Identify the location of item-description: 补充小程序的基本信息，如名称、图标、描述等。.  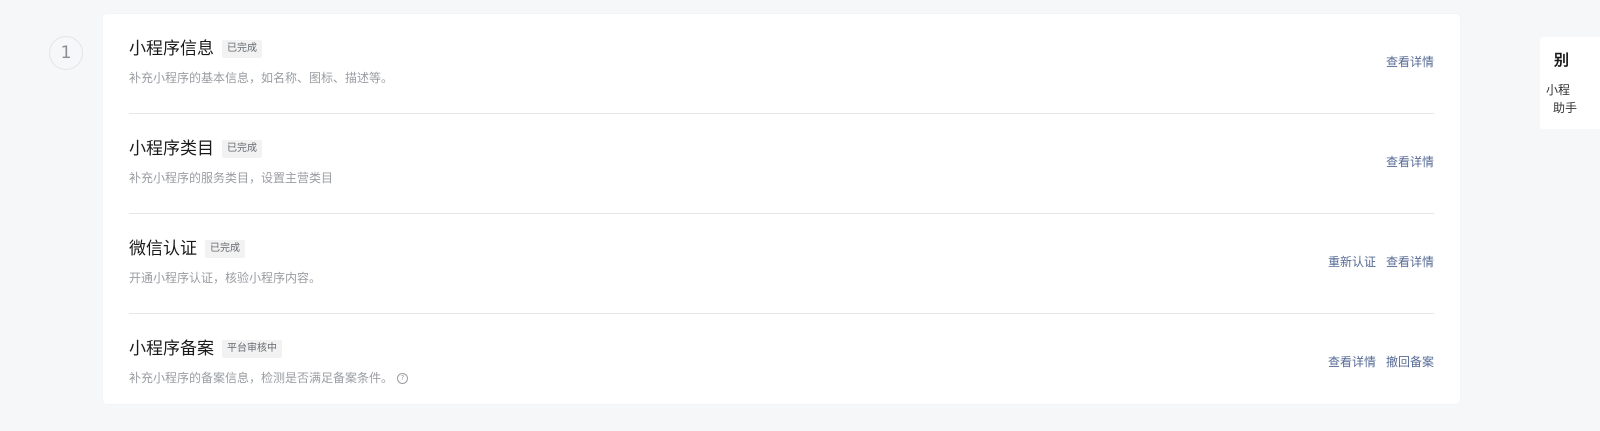
(261, 78).